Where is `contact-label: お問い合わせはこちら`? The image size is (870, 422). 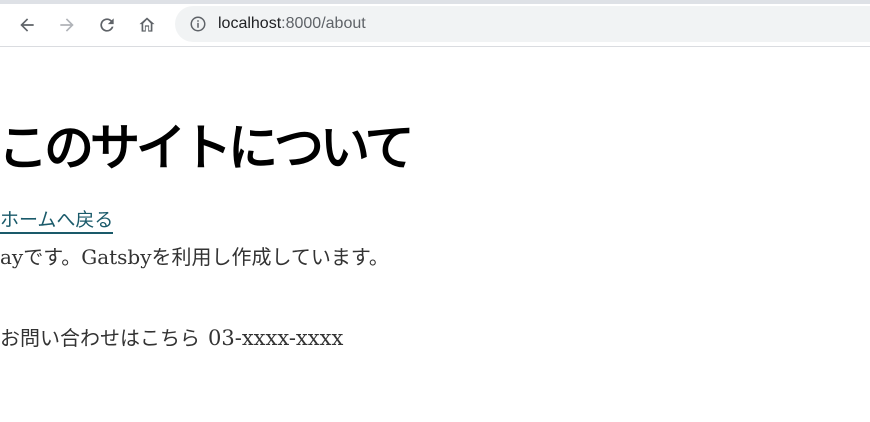 contact-label: お問い合わせはこちら is located at coordinates (100, 338).